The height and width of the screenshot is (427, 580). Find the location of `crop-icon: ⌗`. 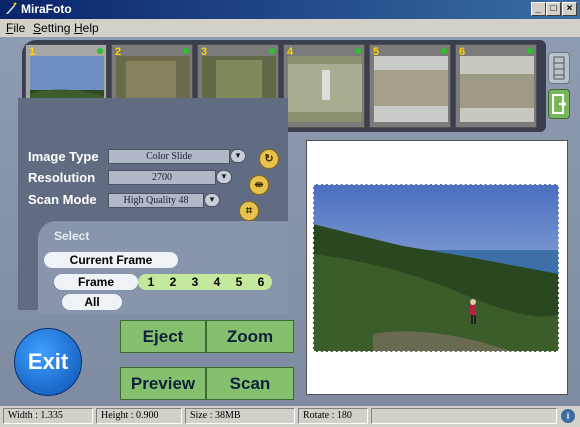

crop-icon: ⌗ is located at coordinates (249, 211).